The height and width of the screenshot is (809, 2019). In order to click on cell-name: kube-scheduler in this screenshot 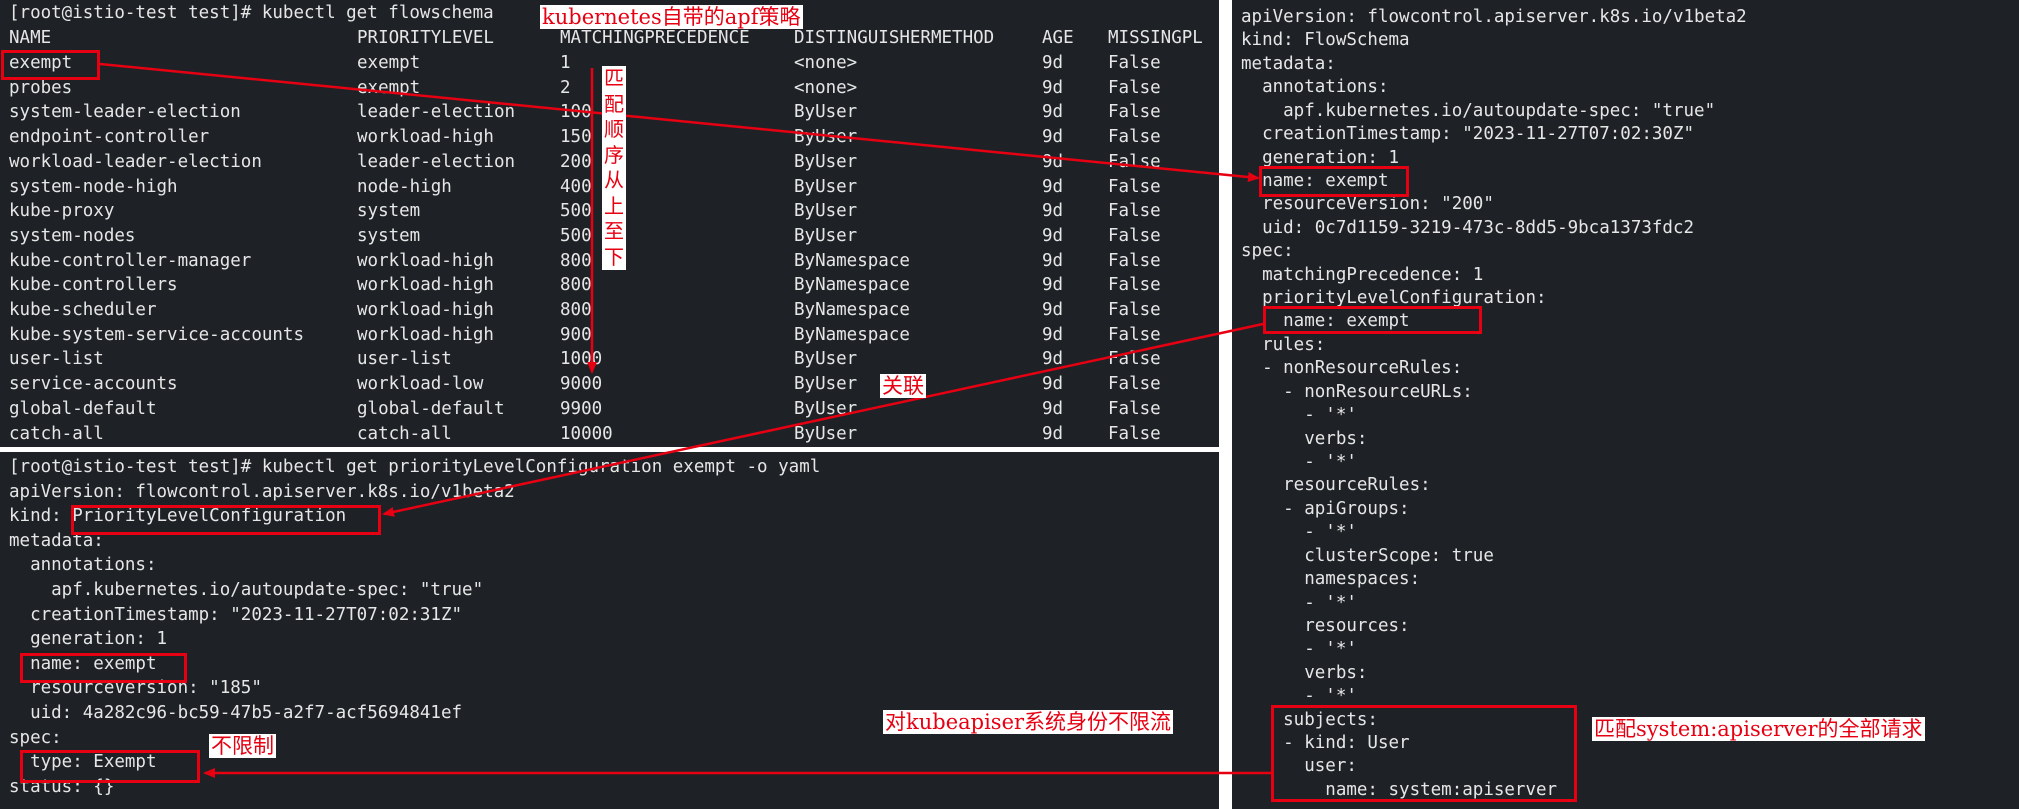, I will do `click(83, 310)`.